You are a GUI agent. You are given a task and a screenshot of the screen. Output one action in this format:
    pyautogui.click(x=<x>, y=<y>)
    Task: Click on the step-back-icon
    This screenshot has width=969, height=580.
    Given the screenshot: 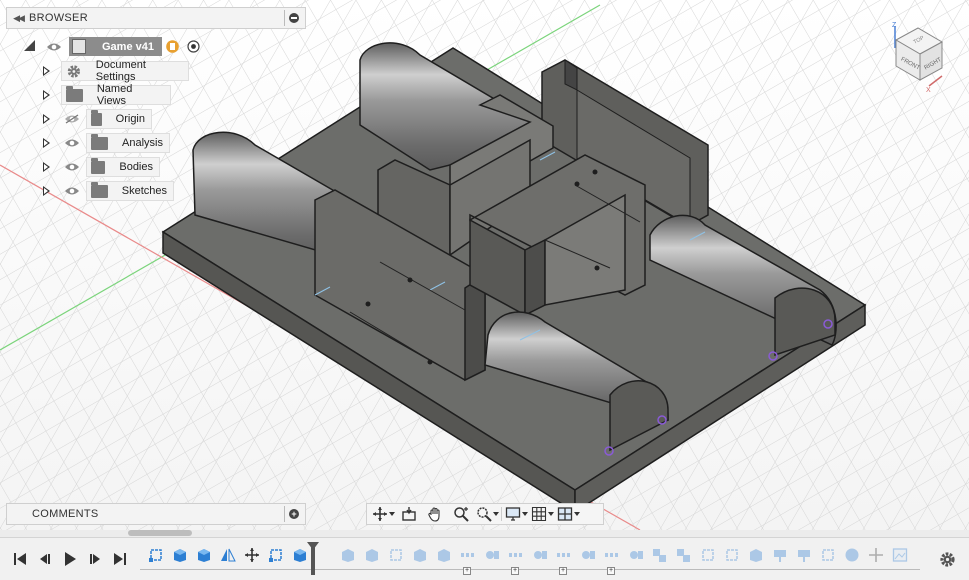 What is the action you would take?
    pyautogui.click(x=45, y=559)
    